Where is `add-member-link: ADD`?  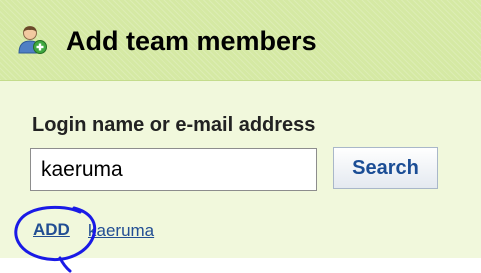
add-member-link: ADD is located at coordinates (51, 230).